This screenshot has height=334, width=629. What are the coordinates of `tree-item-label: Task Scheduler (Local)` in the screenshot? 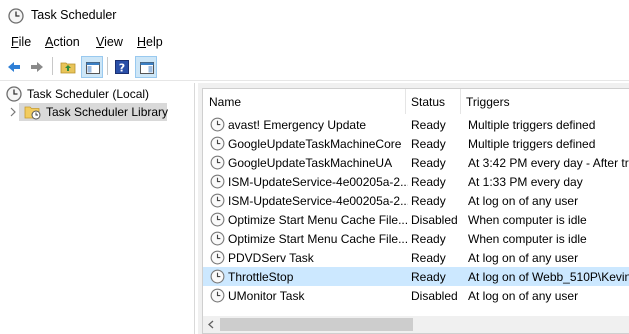 It's located at (88, 94).